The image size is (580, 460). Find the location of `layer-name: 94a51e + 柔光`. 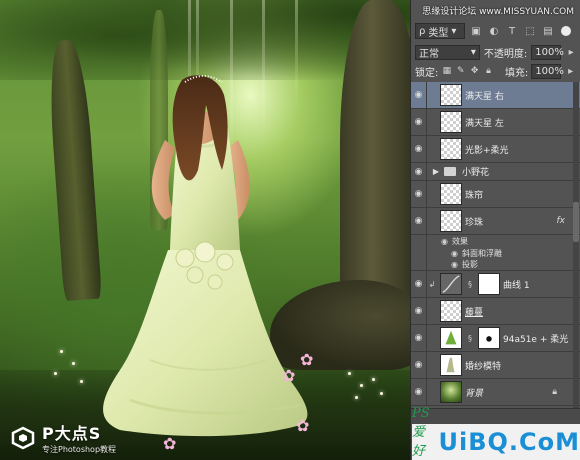

layer-name: 94a51e + 柔光 is located at coordinates (536, 339).